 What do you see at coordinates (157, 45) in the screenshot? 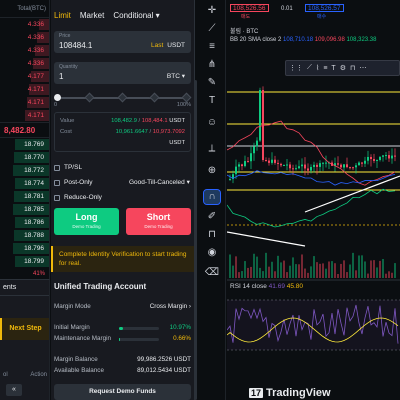
I see `last-price-button: Last` at bounding box center [157, 45].